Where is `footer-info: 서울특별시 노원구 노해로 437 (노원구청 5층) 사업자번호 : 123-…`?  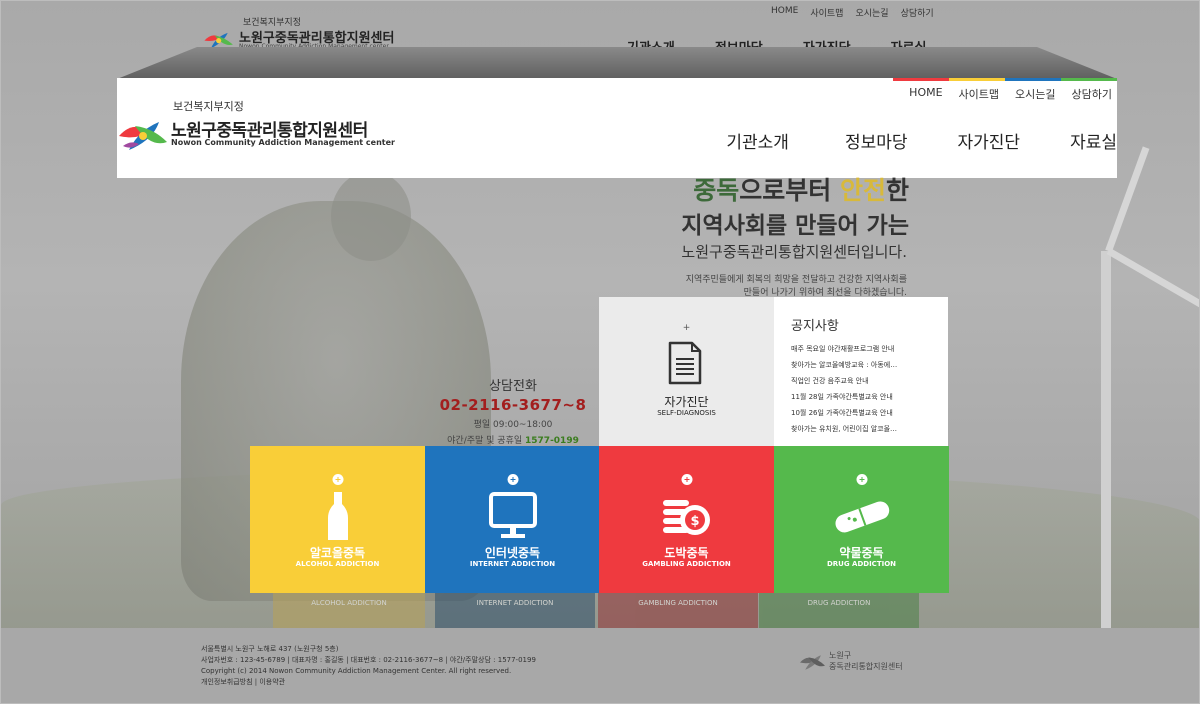 footer-info: 서울특별시 노원구 노해로 437 (노원구청 5층) 사업자번호 : 123-… is located at coordinates (368, 666).